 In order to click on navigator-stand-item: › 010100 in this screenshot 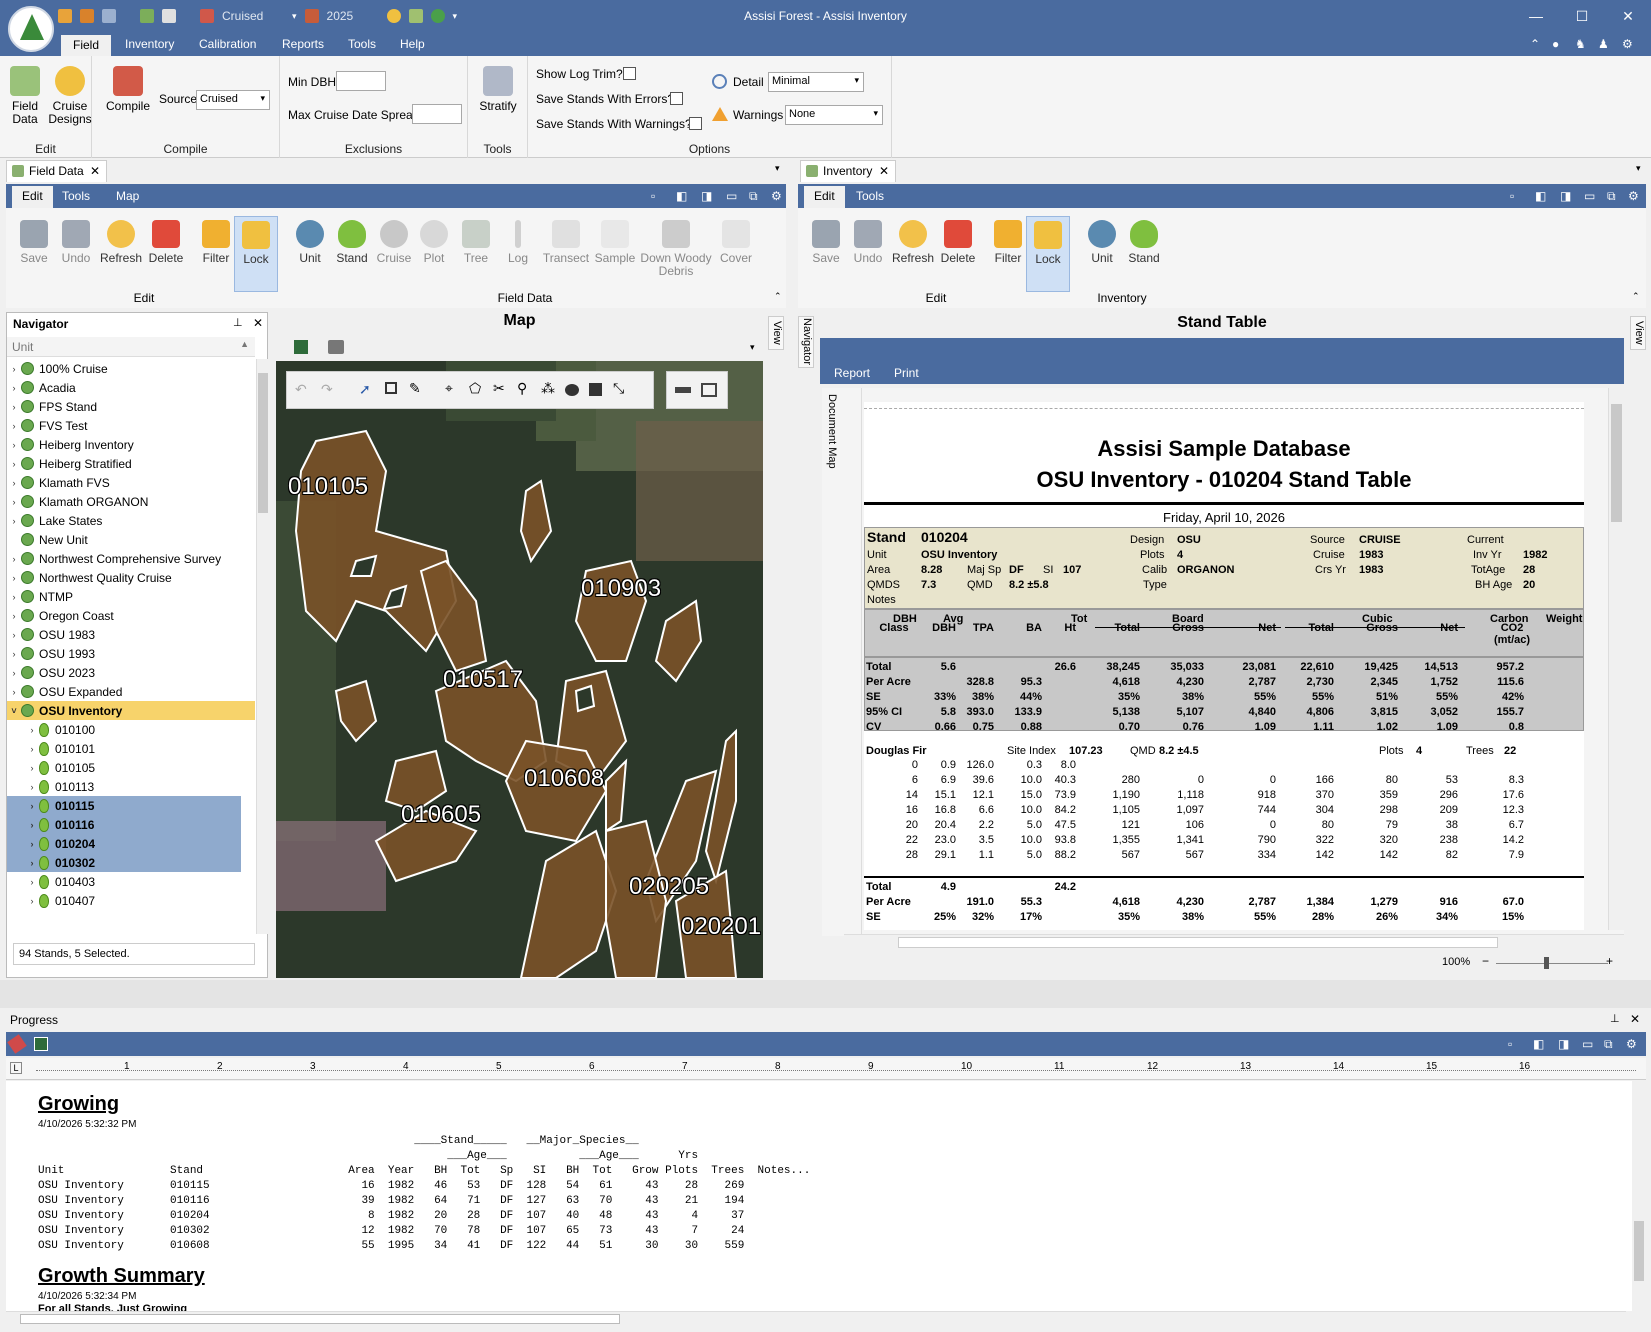, I will do `click(124, 729)`.